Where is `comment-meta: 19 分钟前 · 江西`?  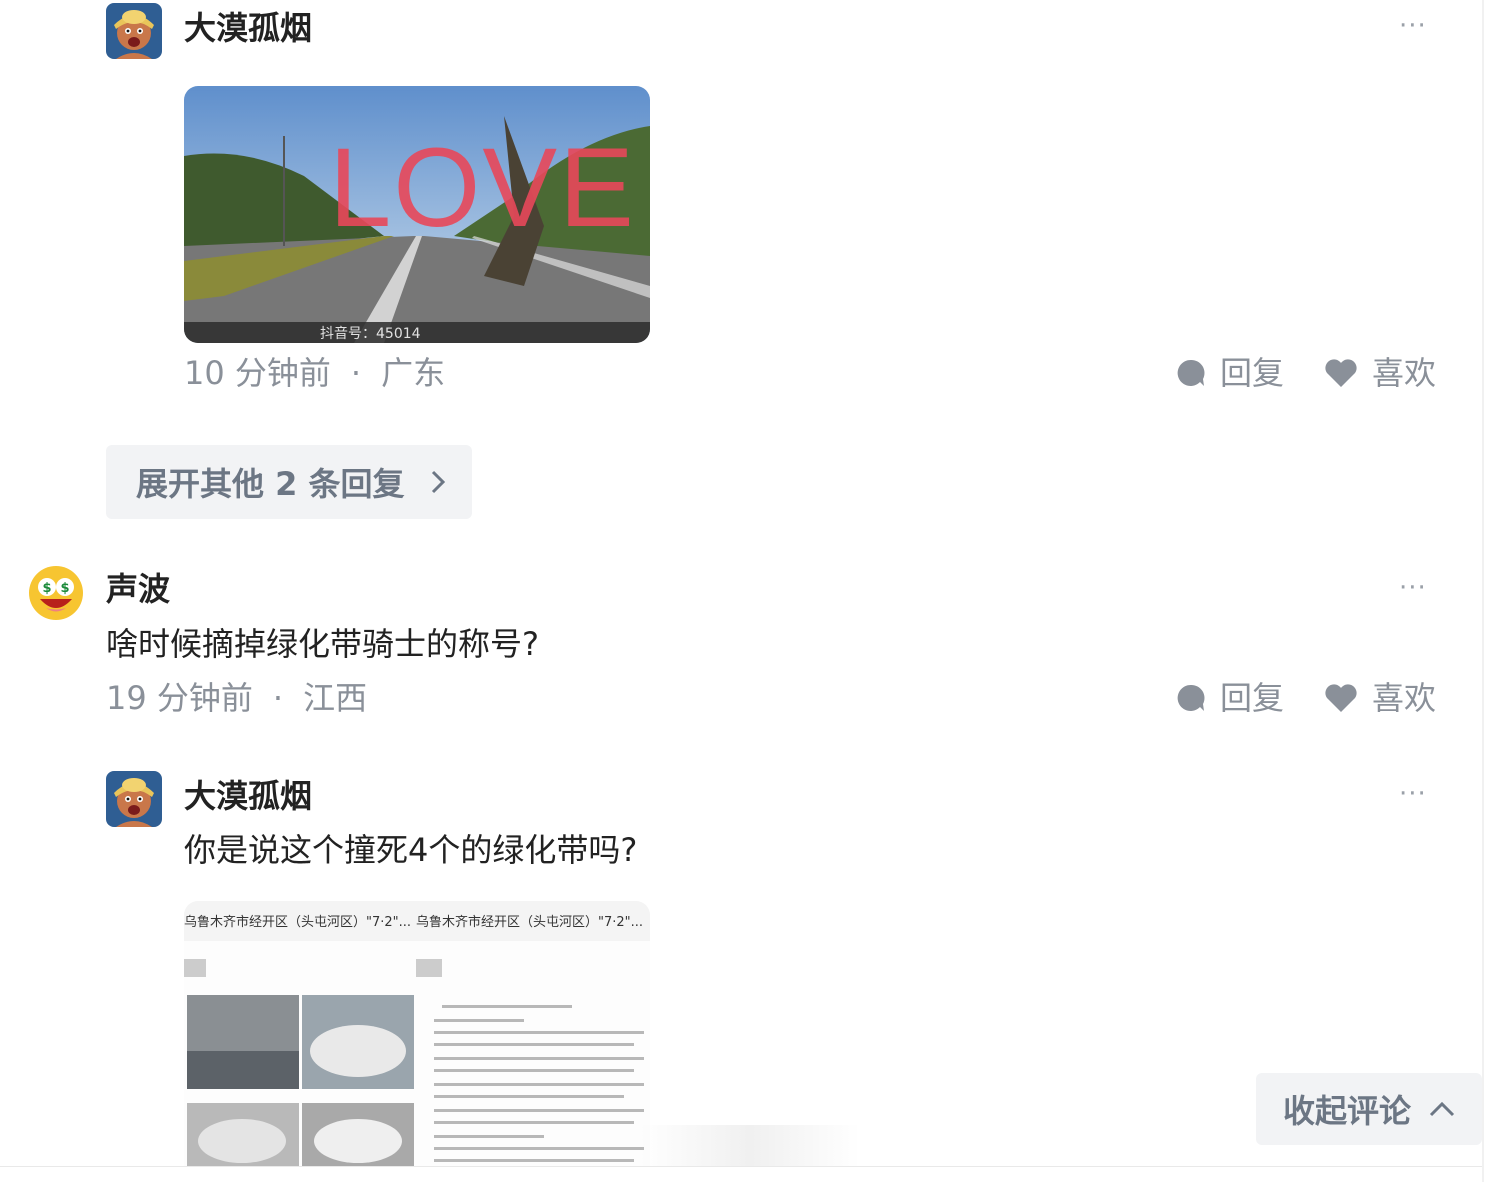 comment-meta: 19 分钟前 · 江西 is located at coordinates (236, 698).